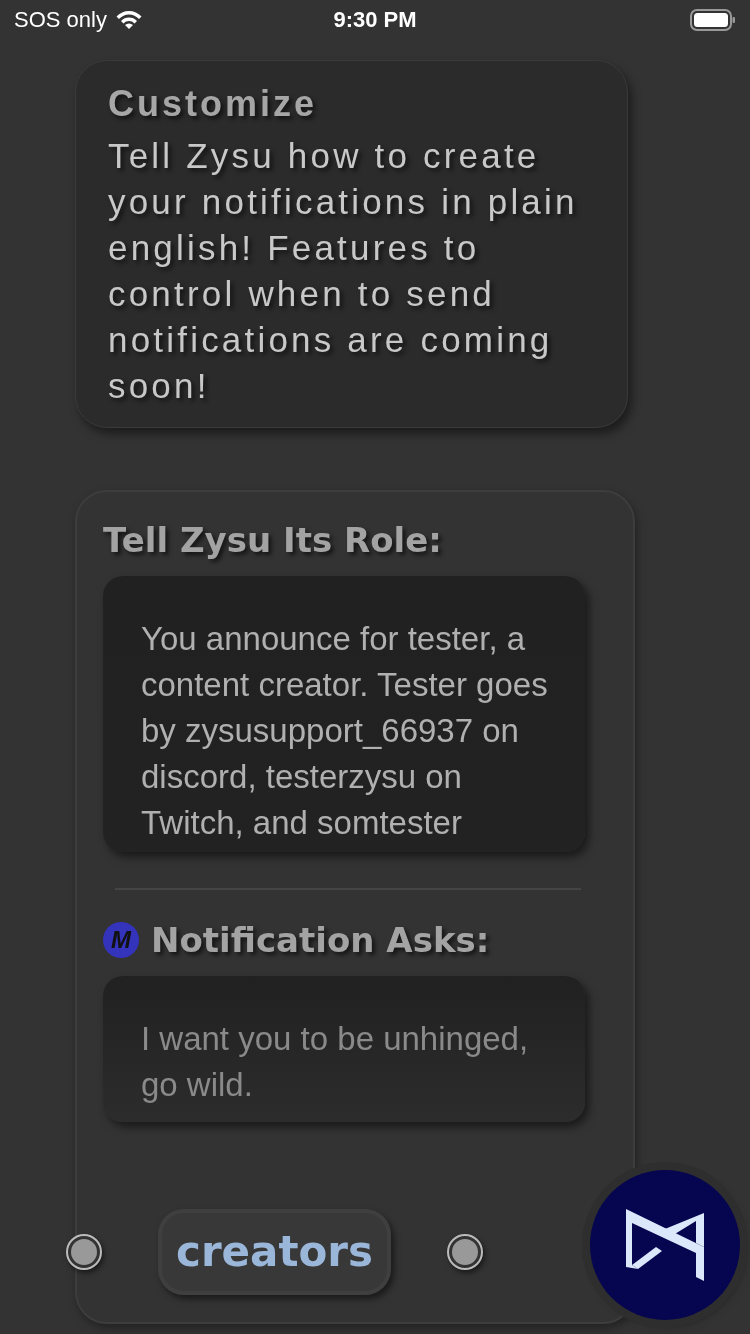 Image resolution: width=750 pixels, height=1334 pixels. What do you see at coordinates (713, 20) in the screenshot?
I see `battery-icon` at bounding box center [713, 20].